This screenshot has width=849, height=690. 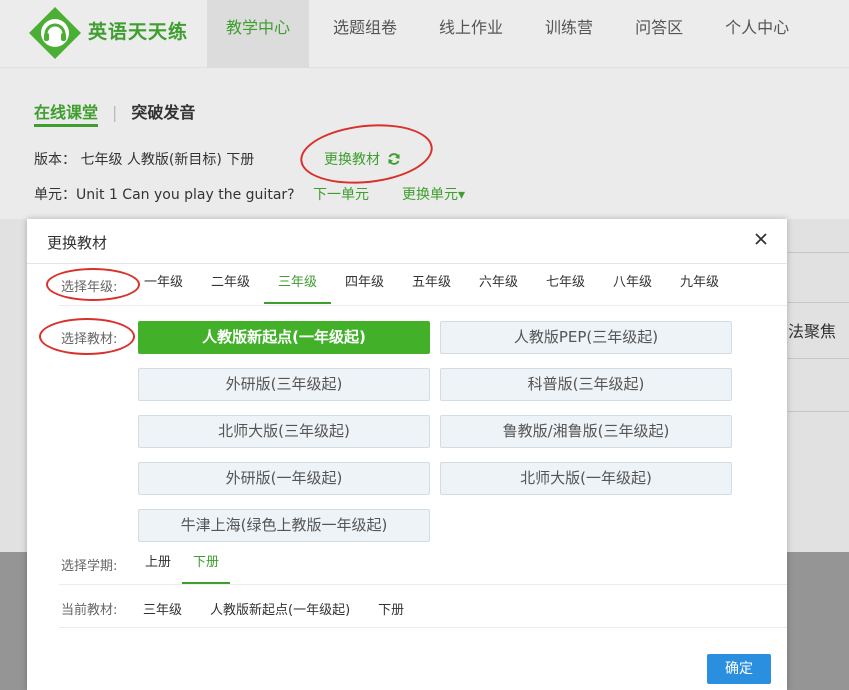 What do you see at coordinates (284, 431) in the screenshot?
I see `book-option: 北师大版(三年级起)` at bounding box center [284, 431].